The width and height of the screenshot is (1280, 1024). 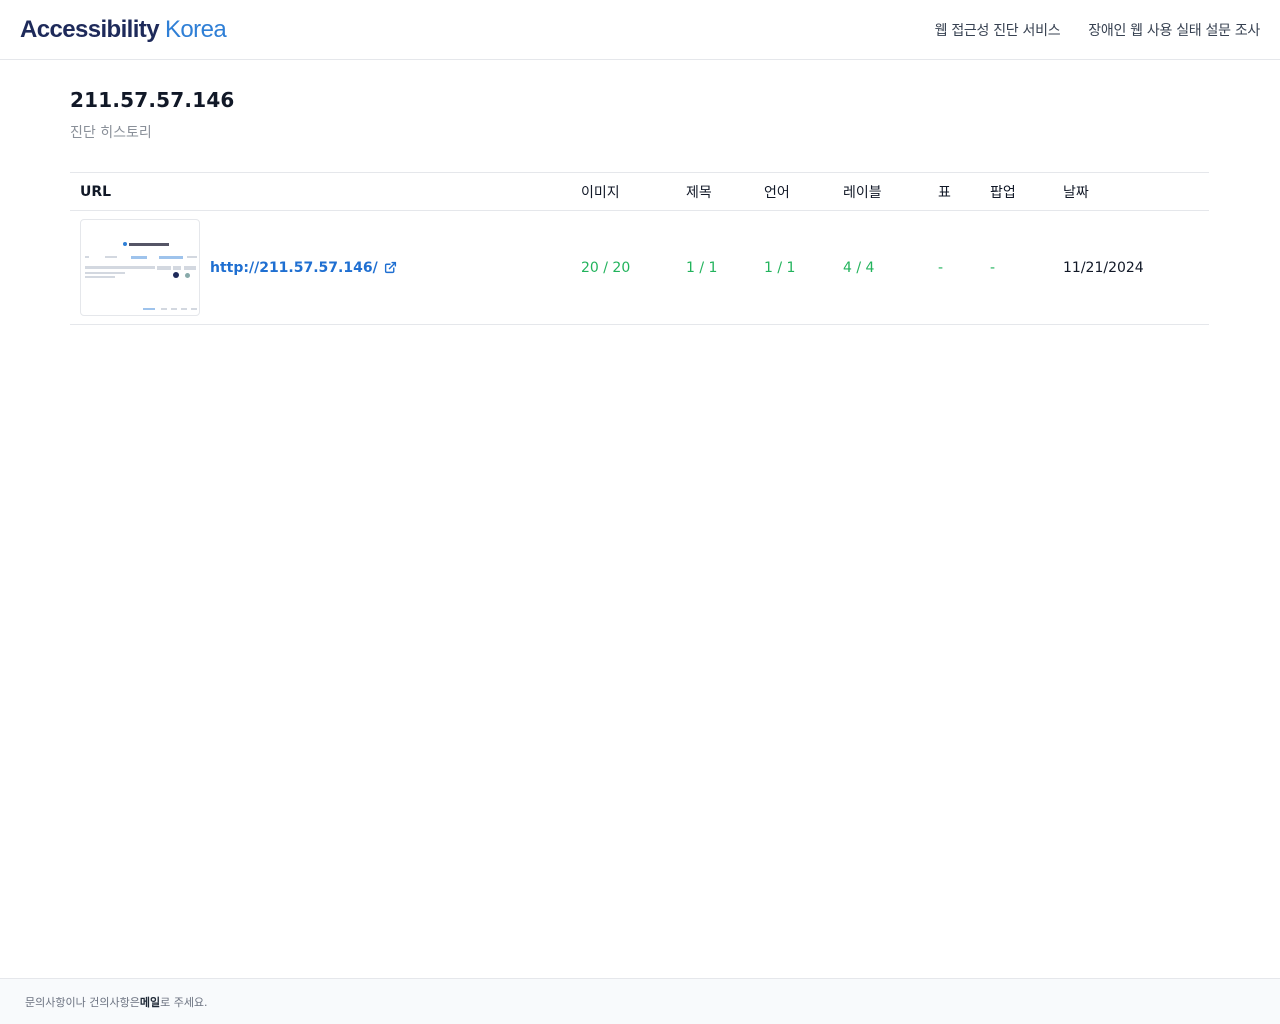 I want to click on footer-mail-link: 메일, so click(x=150, y=1002).